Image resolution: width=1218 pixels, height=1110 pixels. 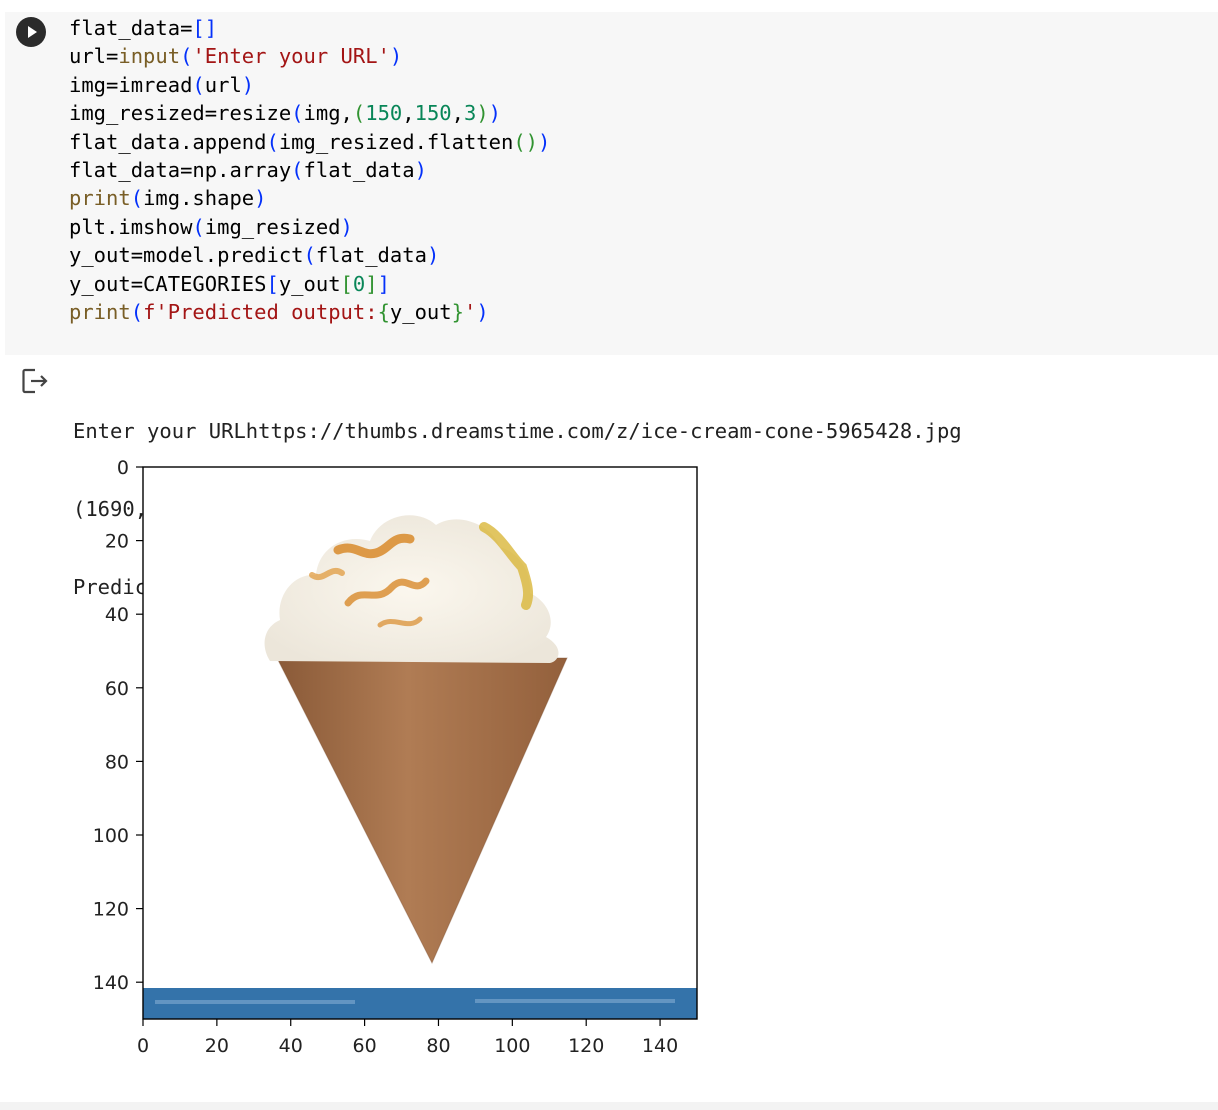 What do you see at coordinates (365, 1046) in the screenshot?
I see `x-tick-label: 60` at bounding box center [365, 1046].